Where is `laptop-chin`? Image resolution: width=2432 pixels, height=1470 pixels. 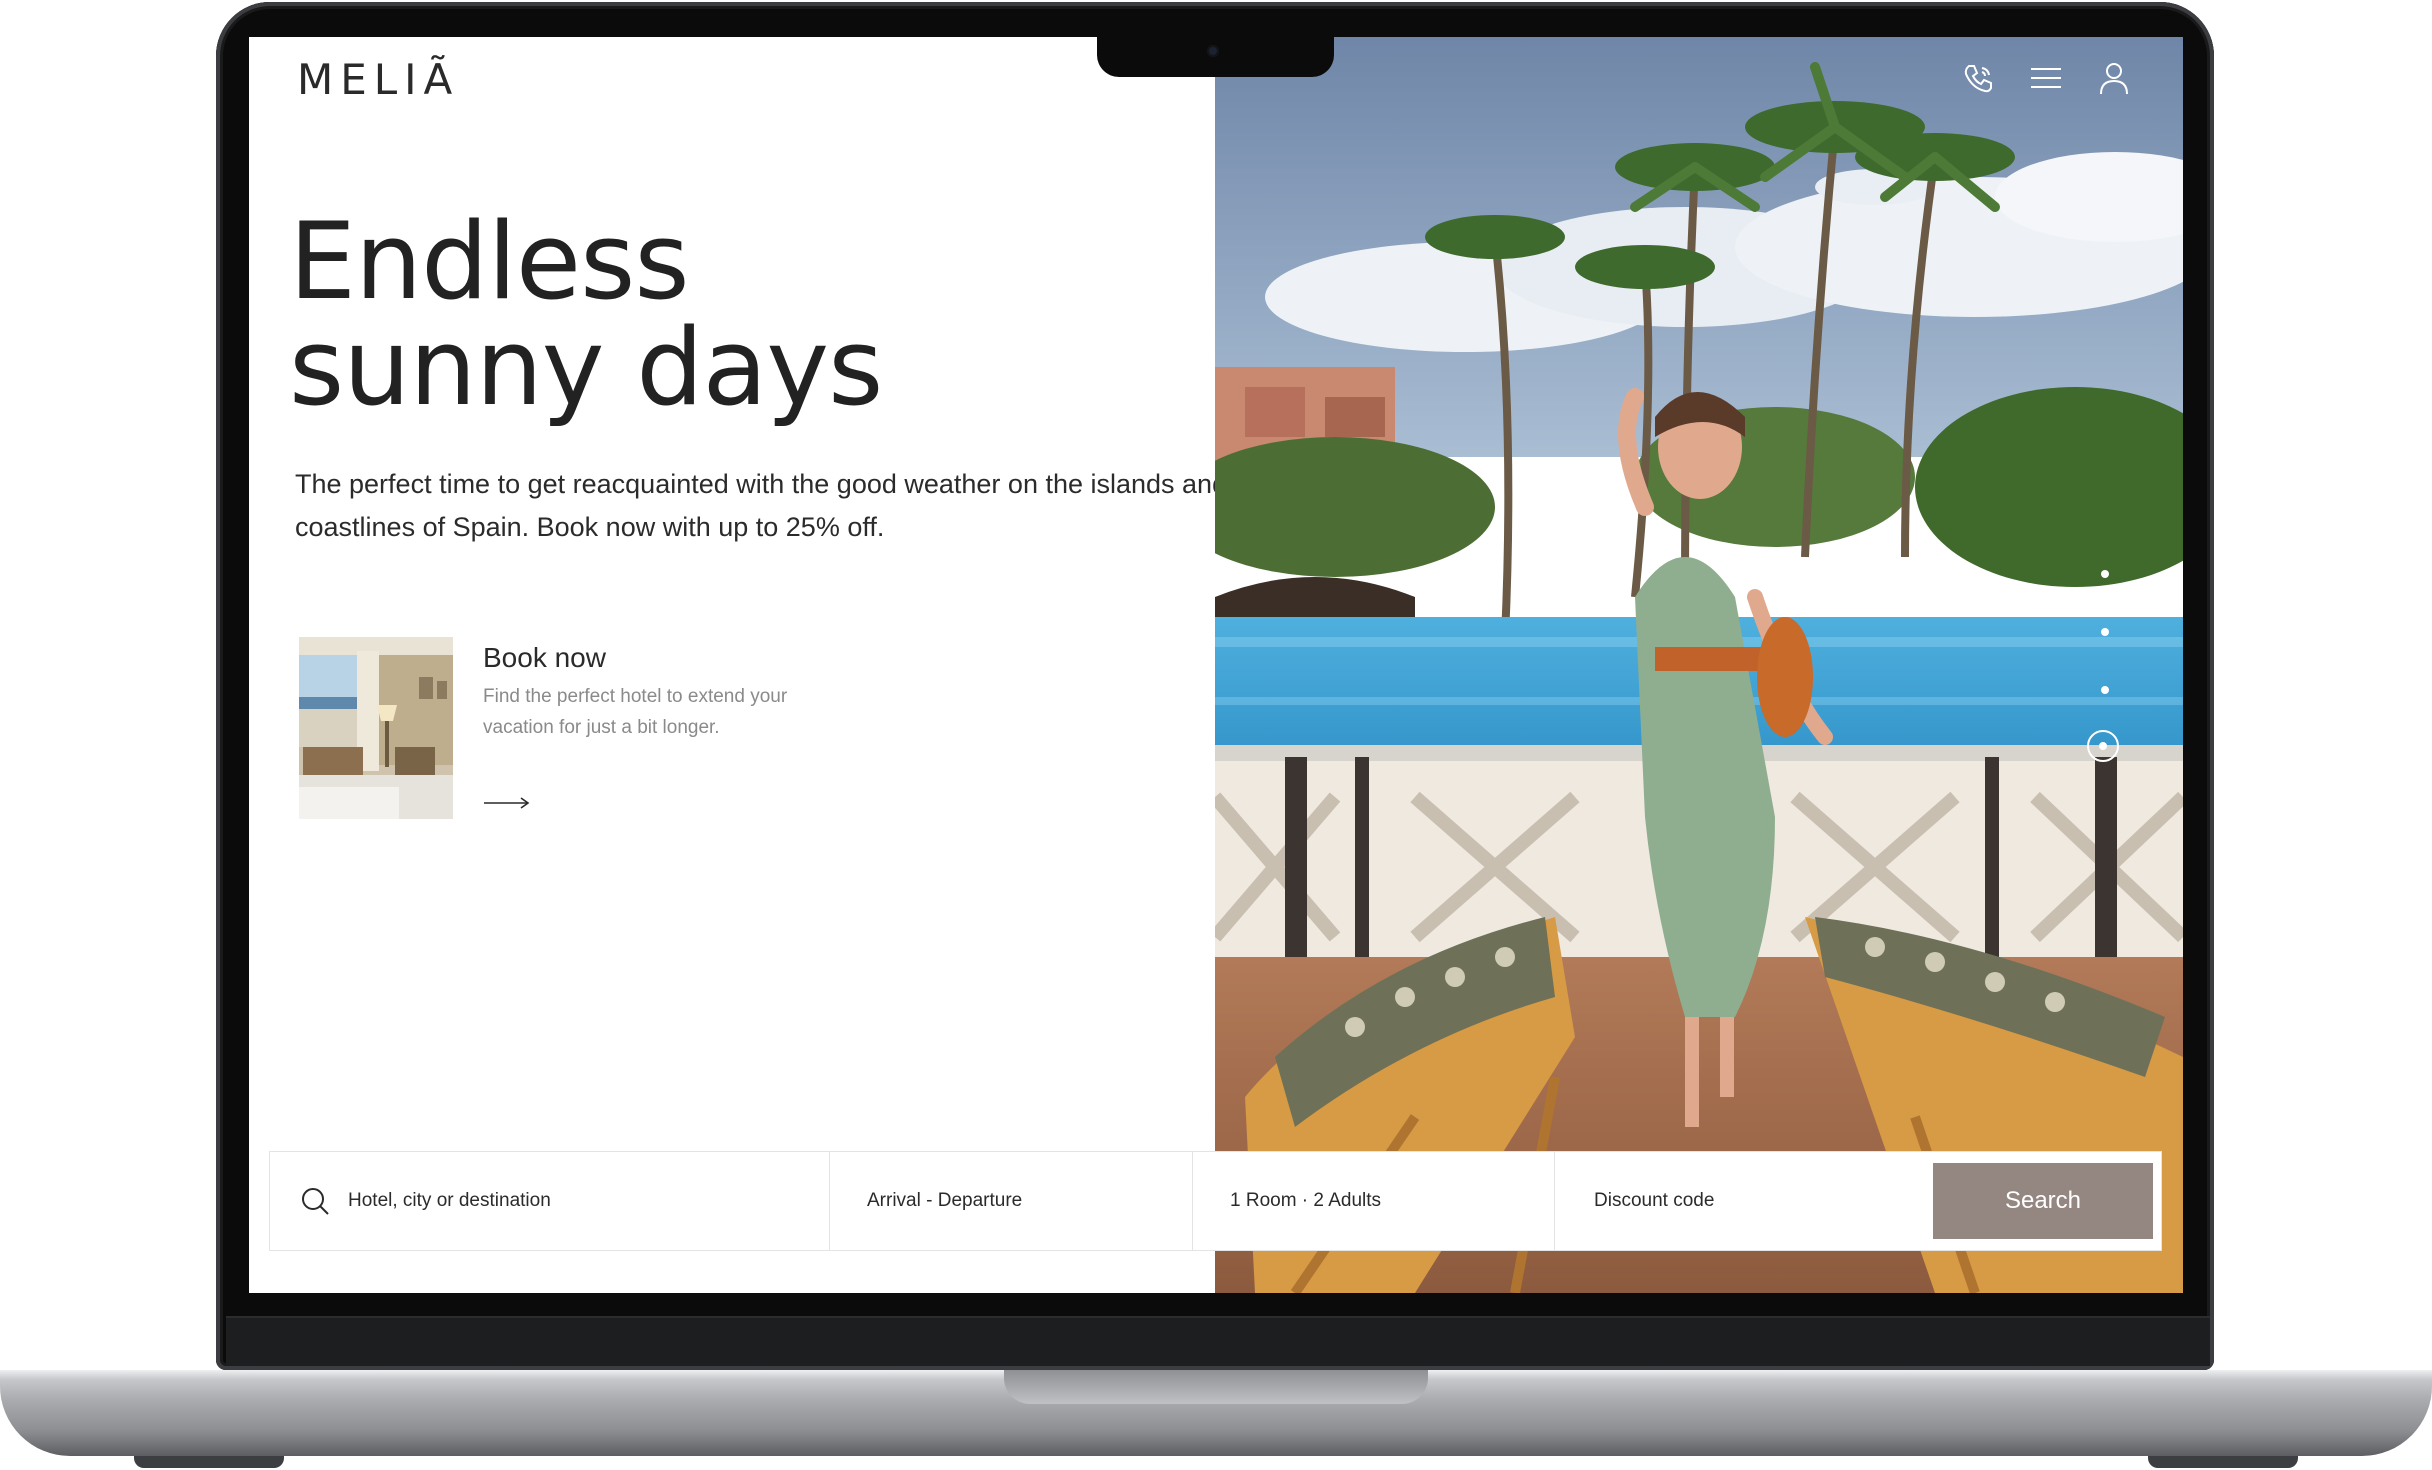
laptop-chin is located at coordinates (1218, 1341).